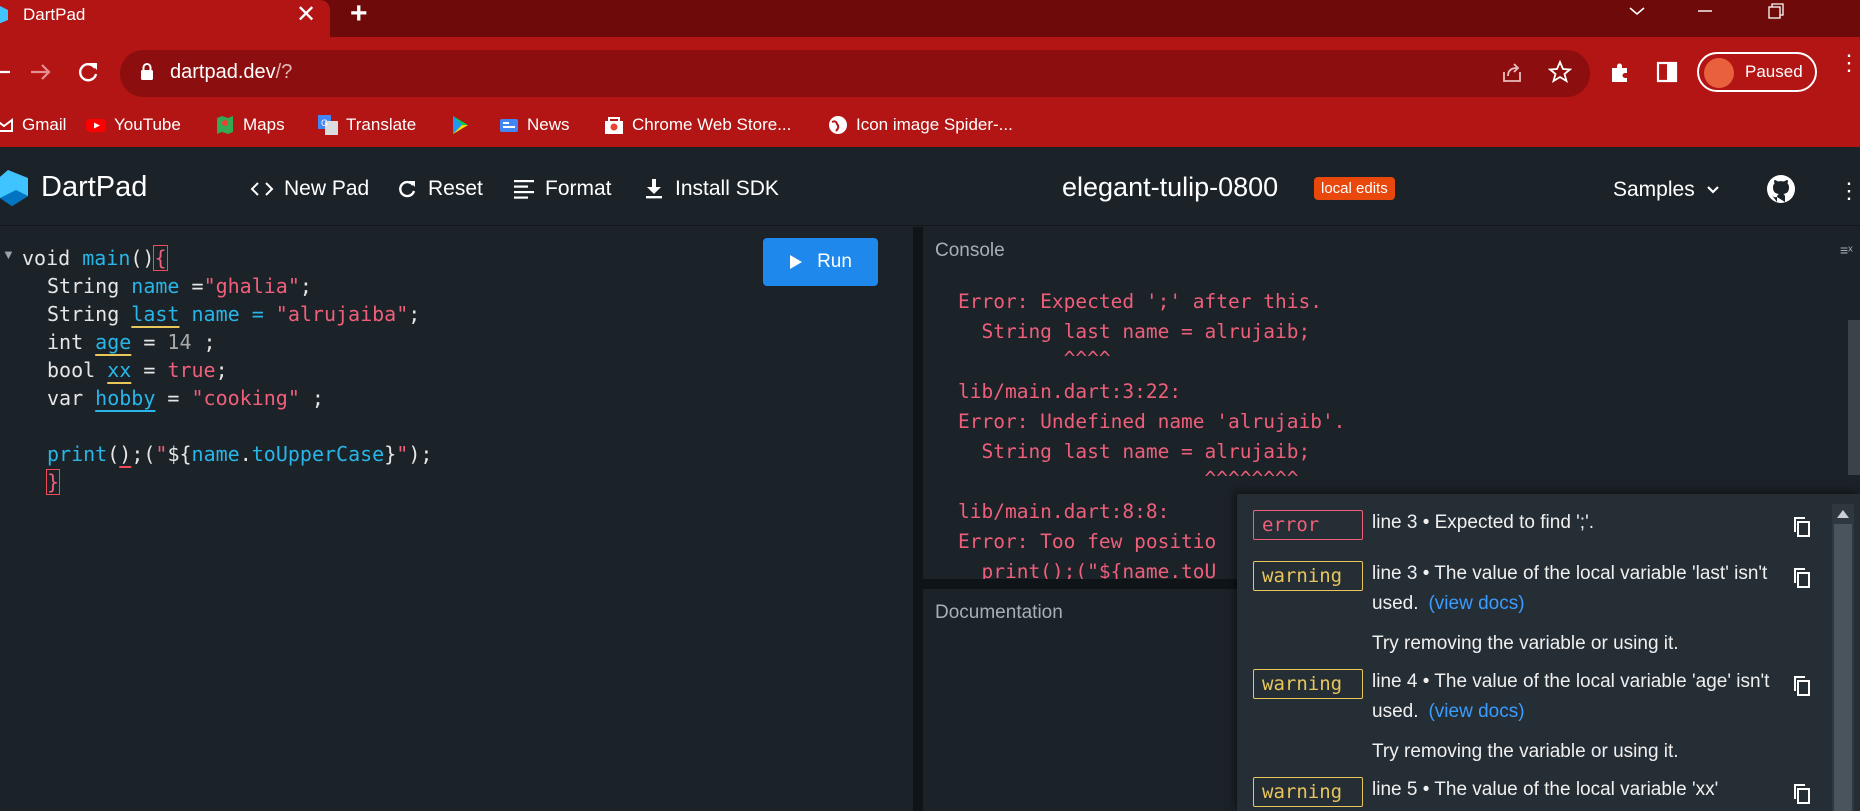 The image size is (1860, 811). I want to click on install-sdk-button: Install SDK, so click(711, 189).